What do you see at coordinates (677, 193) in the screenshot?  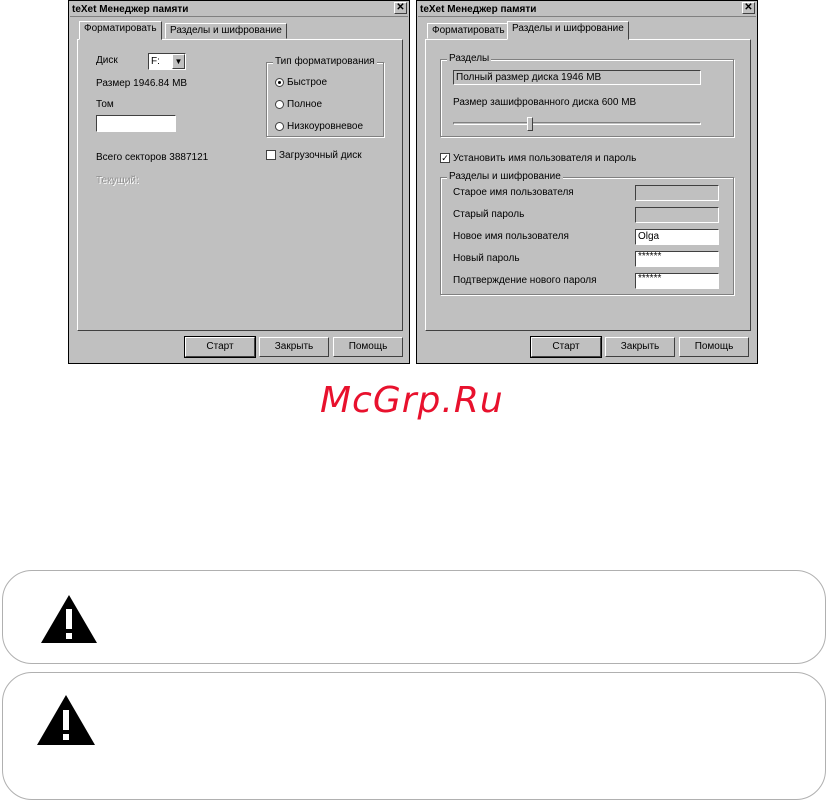 I see `old-username-field` at bounding box center [677, 193].